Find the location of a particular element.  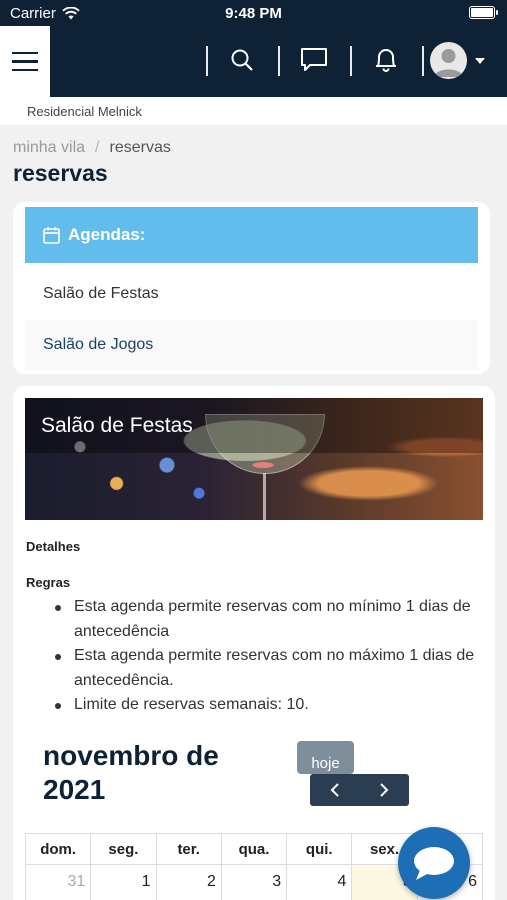

calendar-day: 1 is located at coordinates (123, 882).